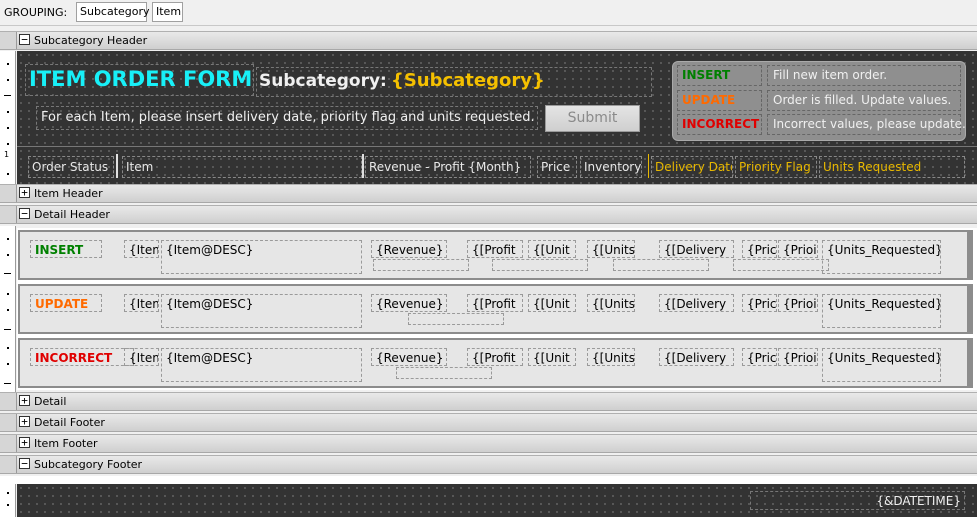 Image resolution: width=977 pixels, height=517 pixels. What do you see at coordinates (776, 167) in the screenshot?
I see `col-priority-flag: Priority Flag` at bounding box center [776, 167].